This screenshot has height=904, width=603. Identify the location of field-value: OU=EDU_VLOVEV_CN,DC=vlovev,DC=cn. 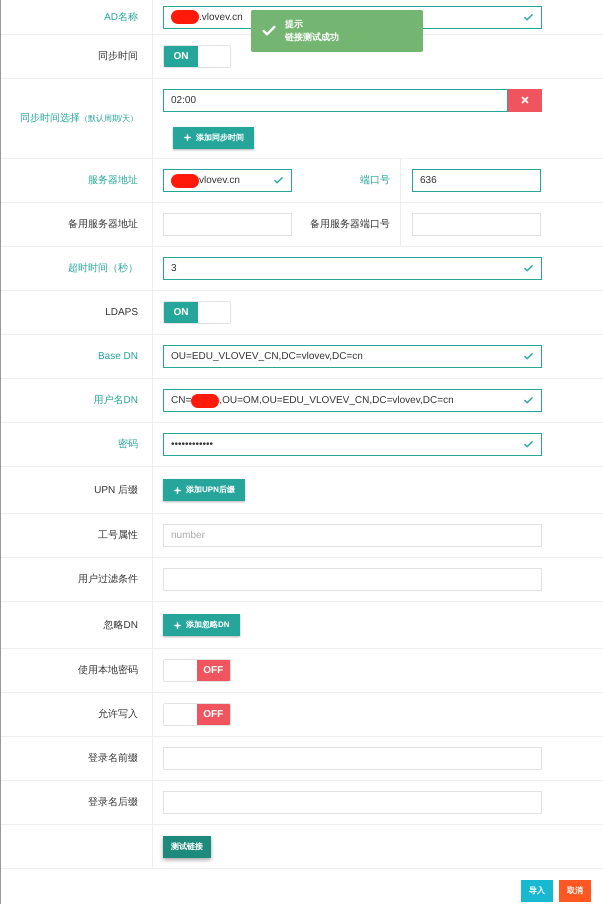
(267, 357).